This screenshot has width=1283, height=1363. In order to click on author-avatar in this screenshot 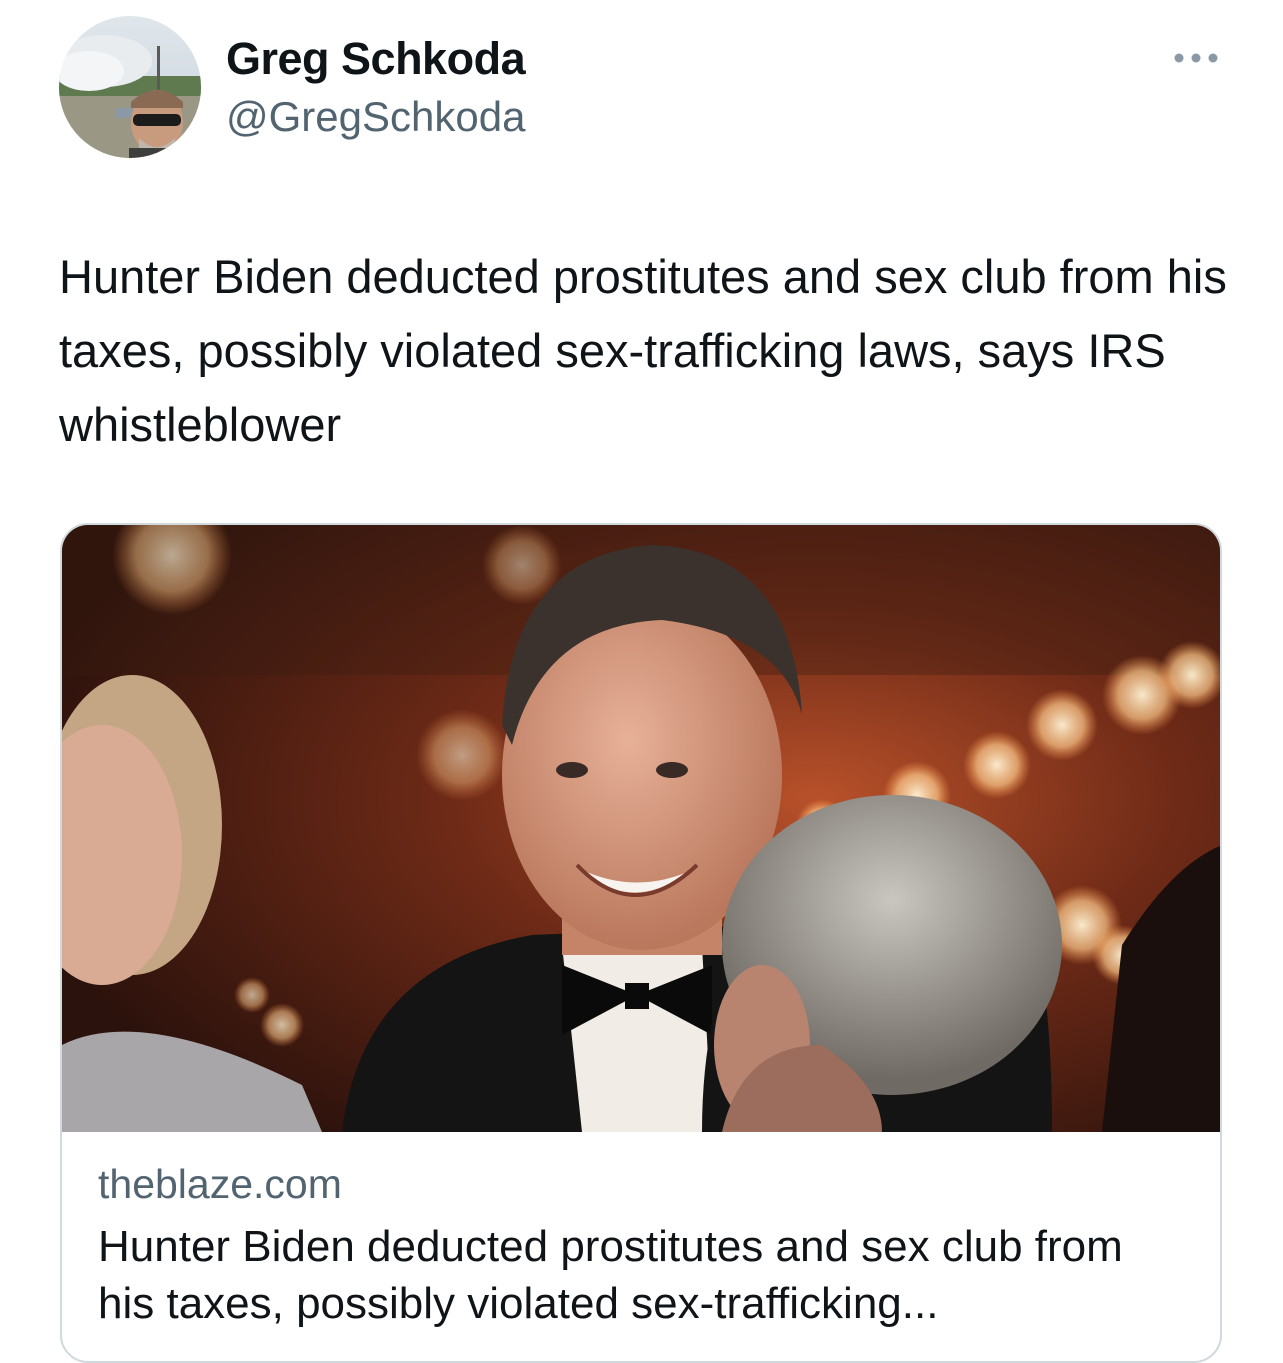, I will do `click(130, 87)`.